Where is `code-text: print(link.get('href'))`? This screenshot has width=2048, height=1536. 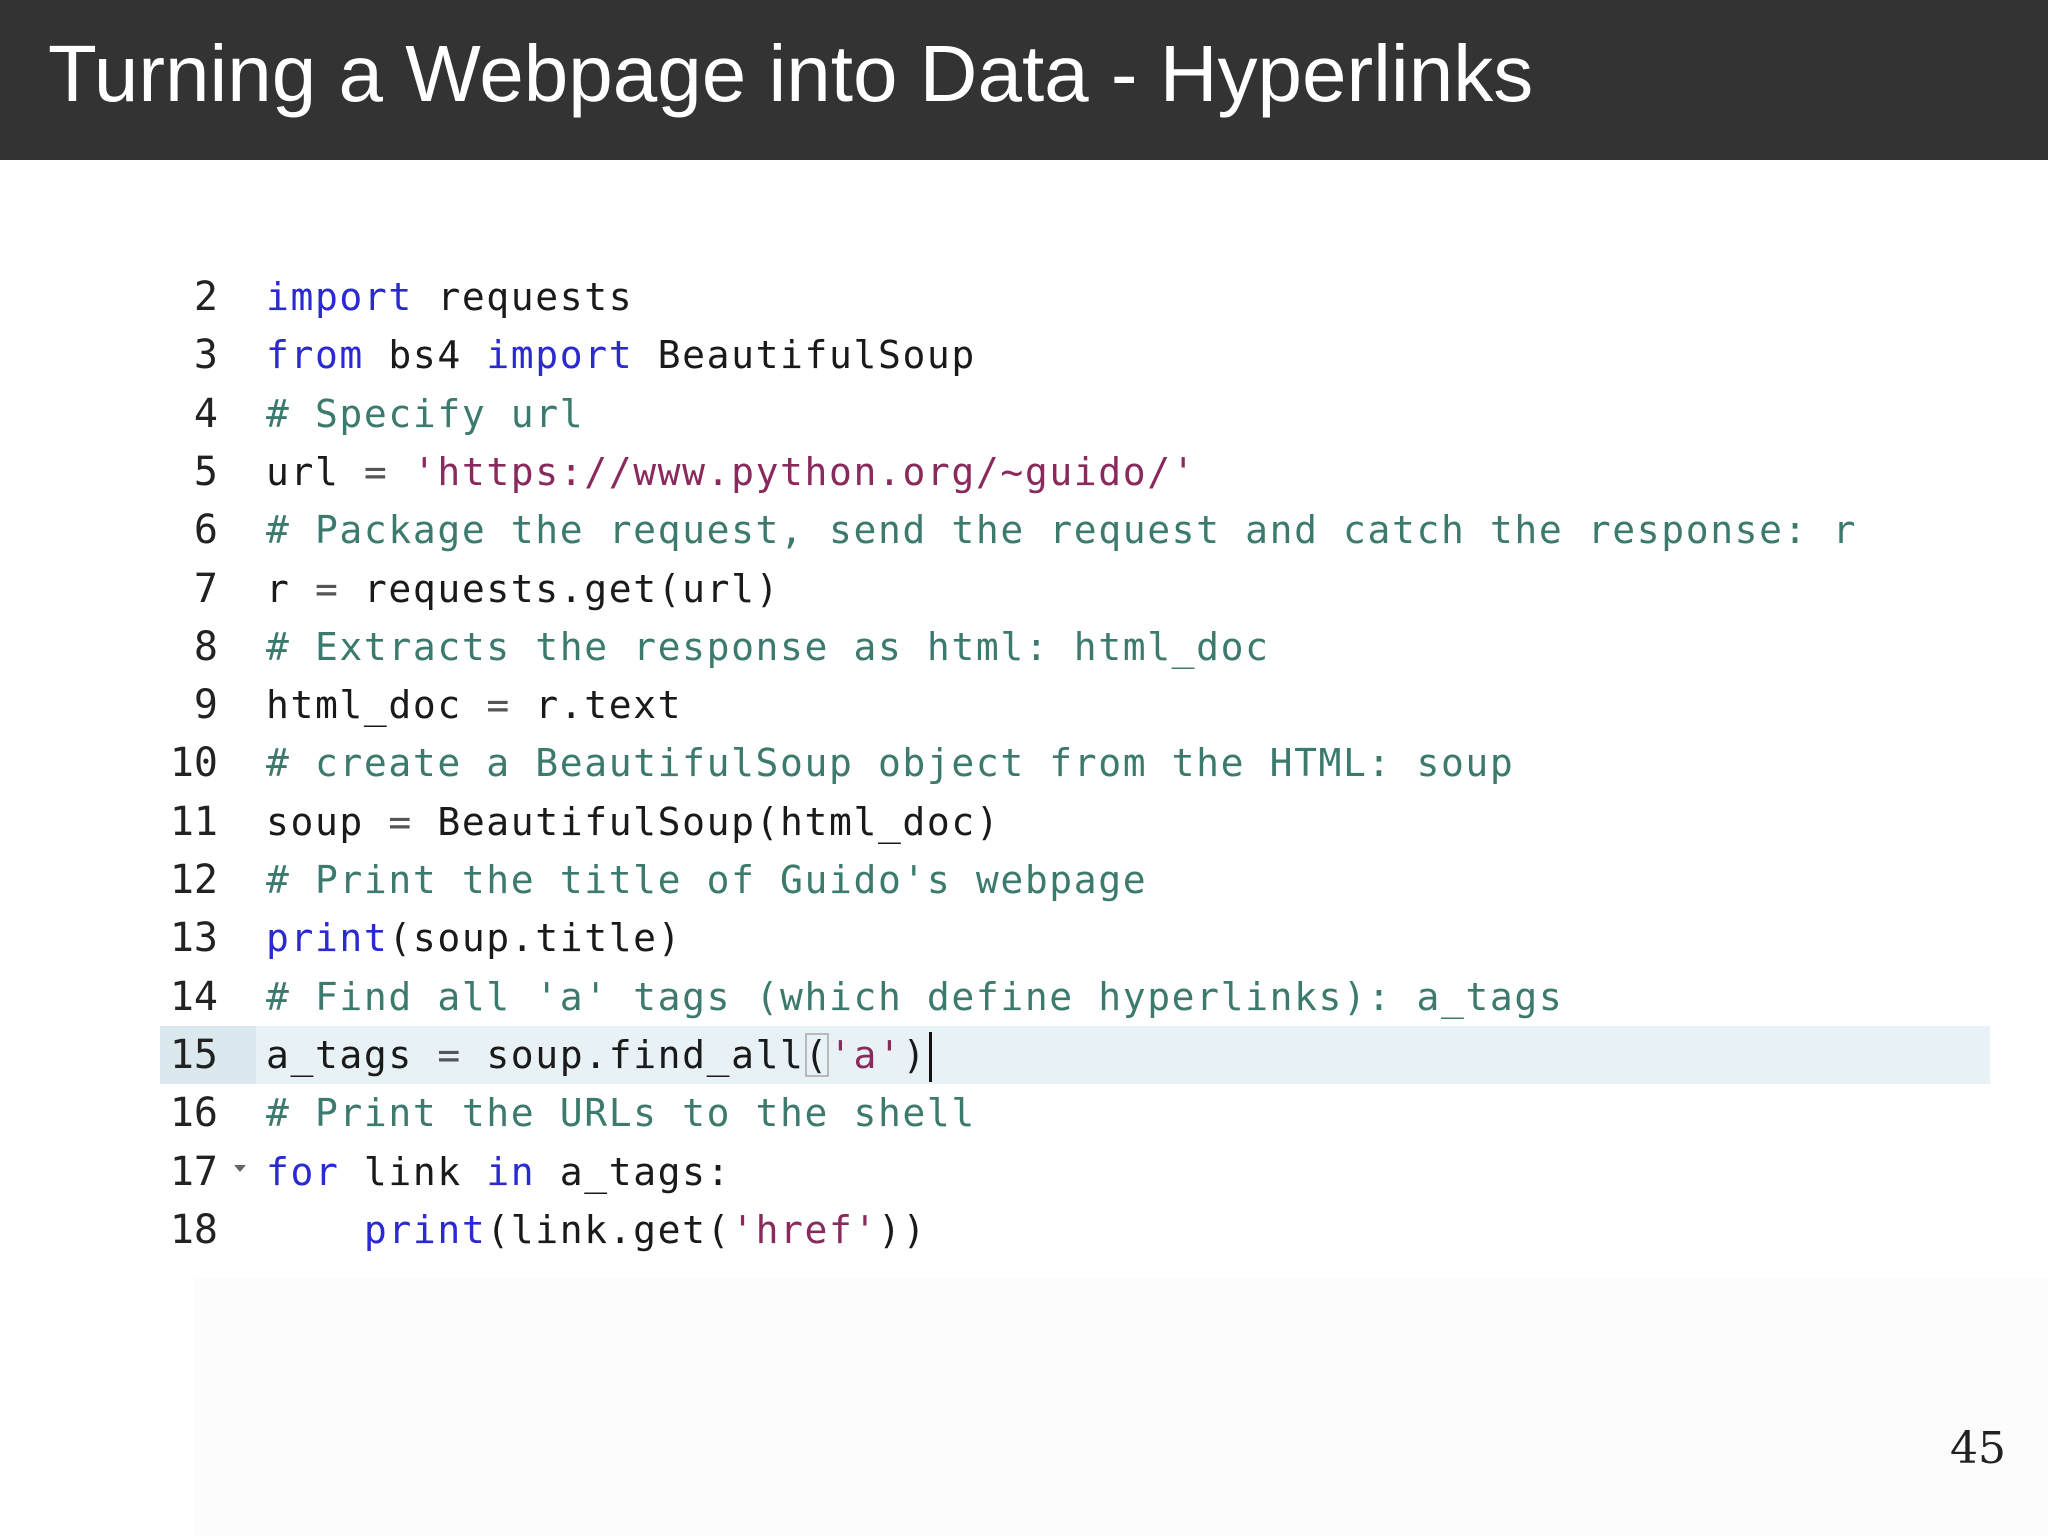
code-text: print(link.get('href')) is located at coordinates (596, 1230).